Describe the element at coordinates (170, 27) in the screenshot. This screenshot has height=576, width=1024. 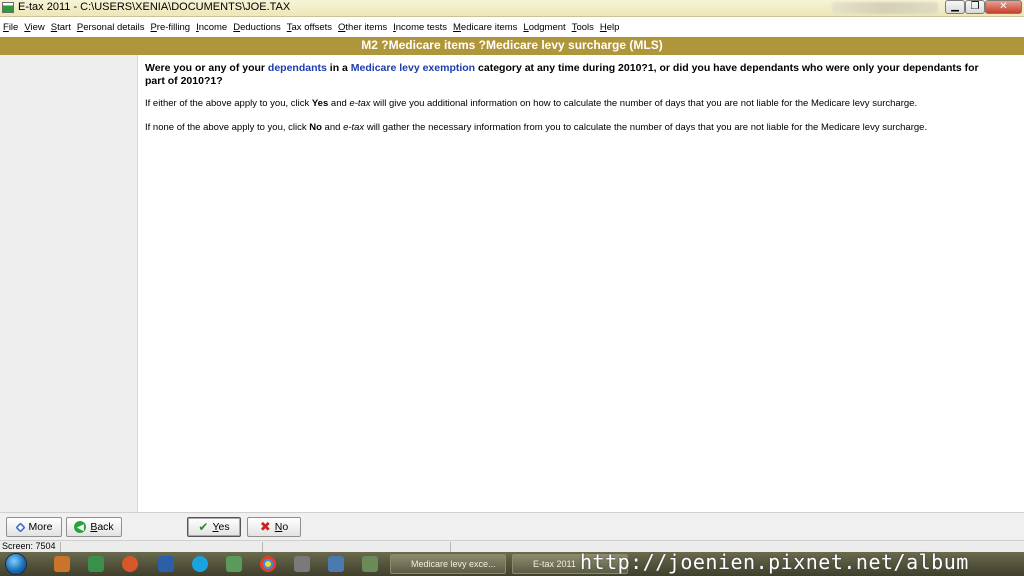
I see `menu-pre-filling: Pre-filling` at that location.